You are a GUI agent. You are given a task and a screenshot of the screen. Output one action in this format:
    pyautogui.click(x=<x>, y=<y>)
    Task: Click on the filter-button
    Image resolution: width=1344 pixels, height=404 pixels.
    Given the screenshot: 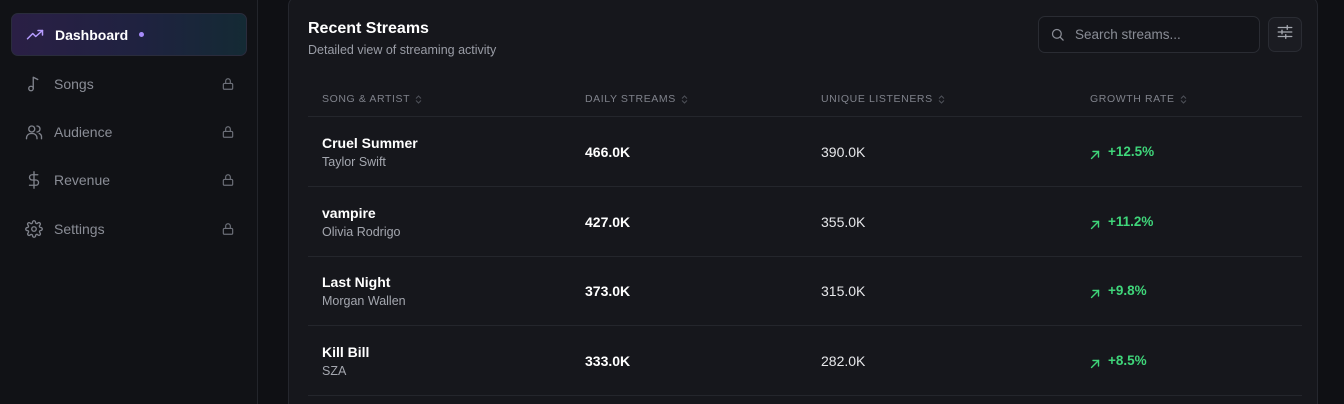 What is the action you would take?
    pyautogui.click(x=1285, y=34)
    